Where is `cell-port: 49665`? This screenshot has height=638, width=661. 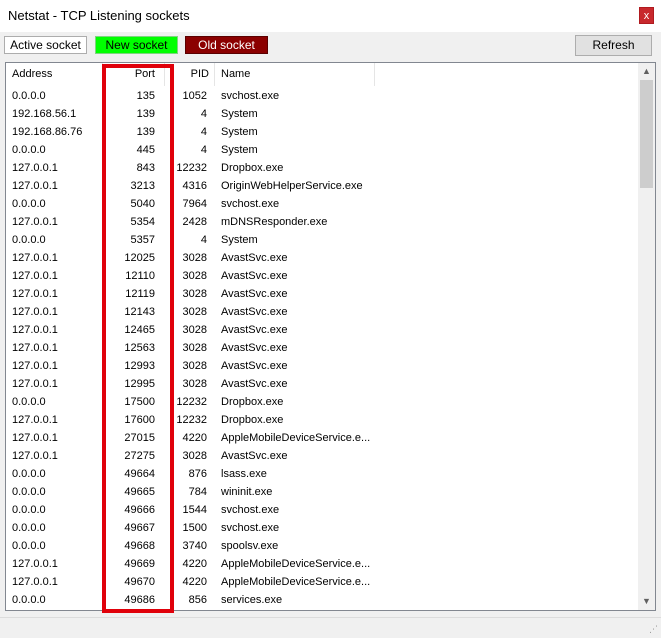 cell-port: 49665 is located at coordinates (139, 492).